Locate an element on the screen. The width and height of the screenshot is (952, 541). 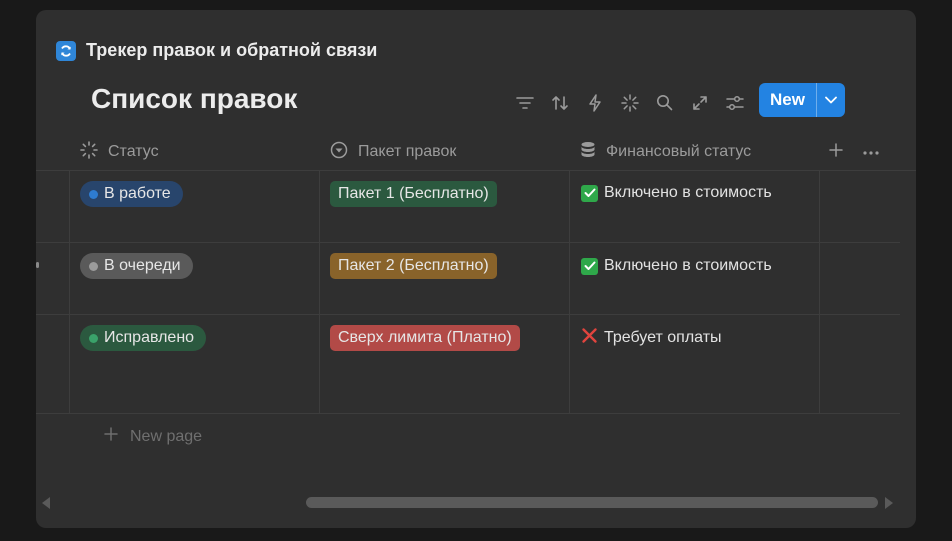
package-label: Сверх лимита (Платно) is located at coordinates (425, 337).